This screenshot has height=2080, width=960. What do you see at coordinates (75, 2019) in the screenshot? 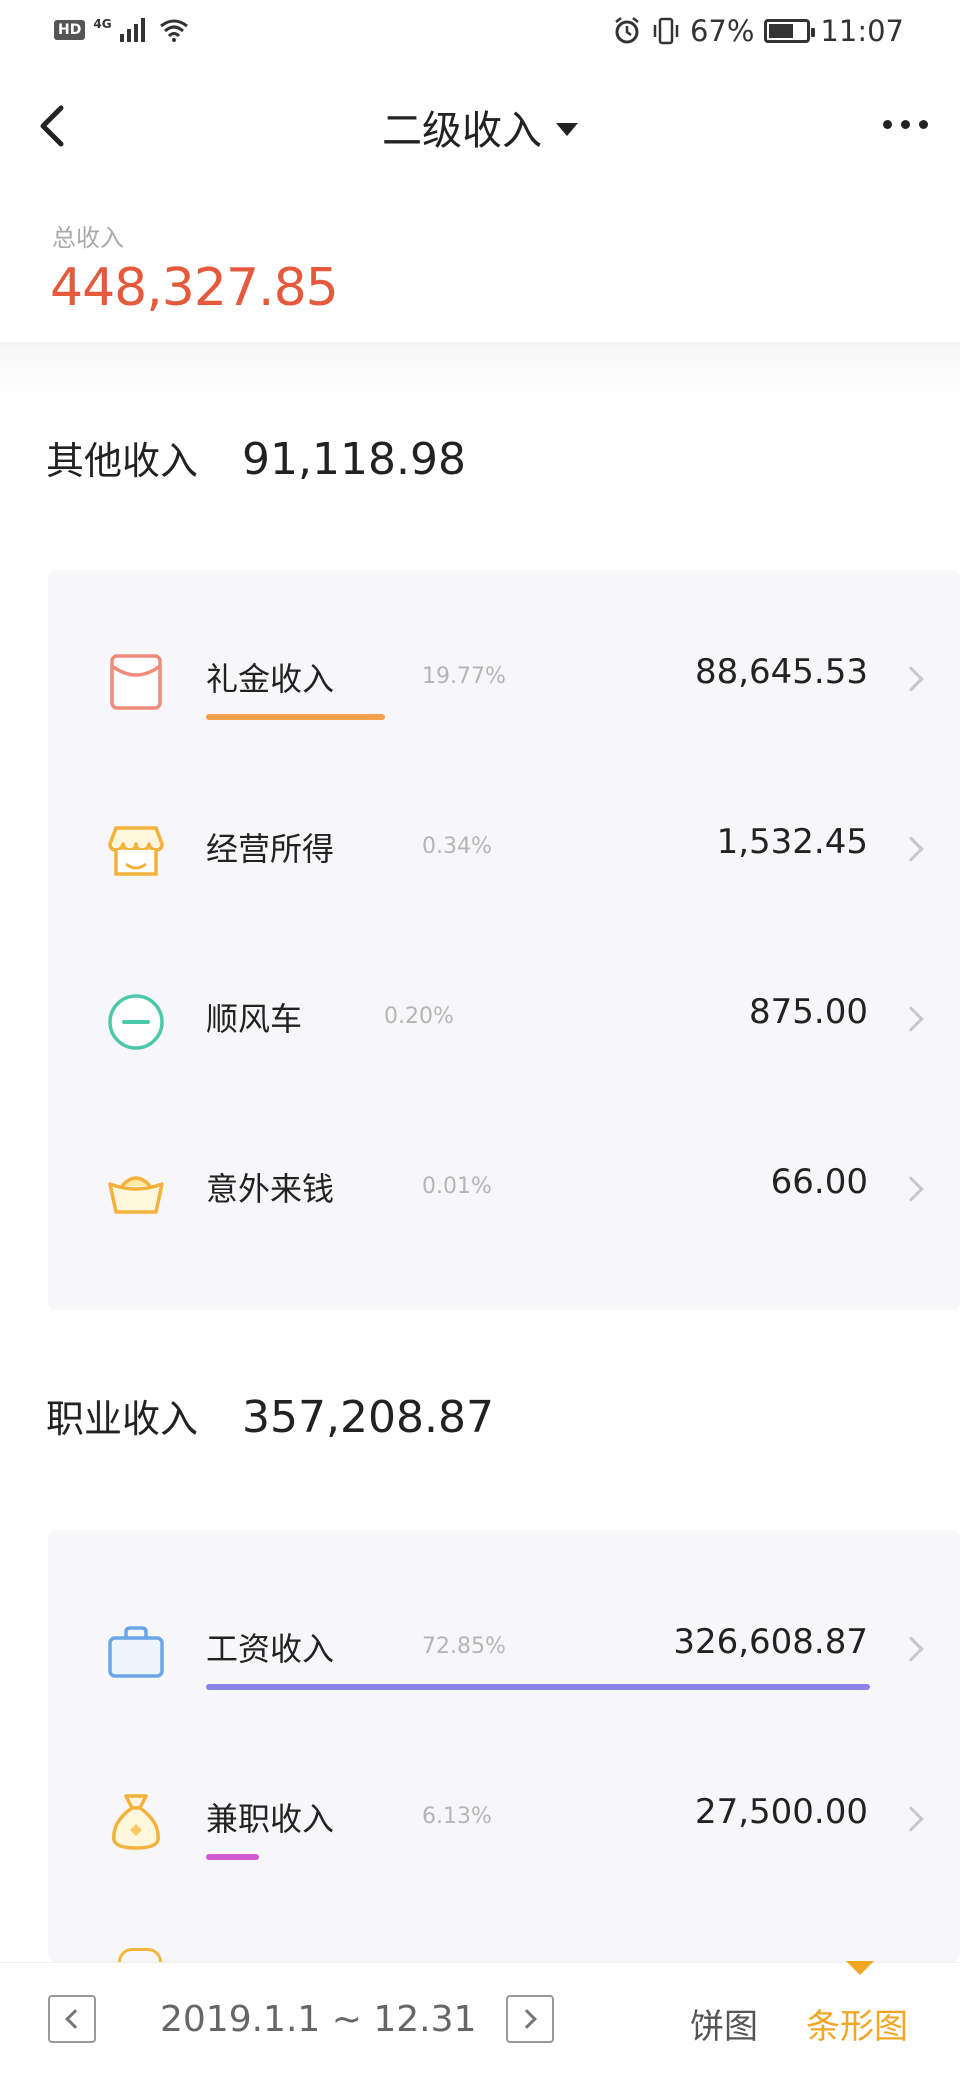
I see `chevron-left-icon` at bounding box center [75, 2019].